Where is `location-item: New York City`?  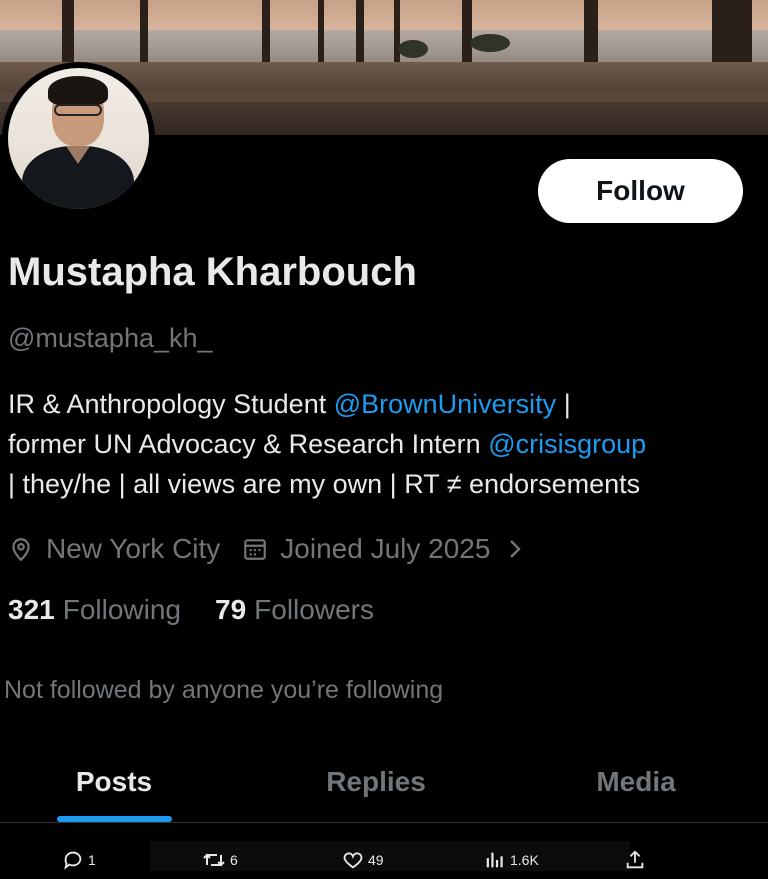 location-item: New York City is located at coordinates (114, 549).